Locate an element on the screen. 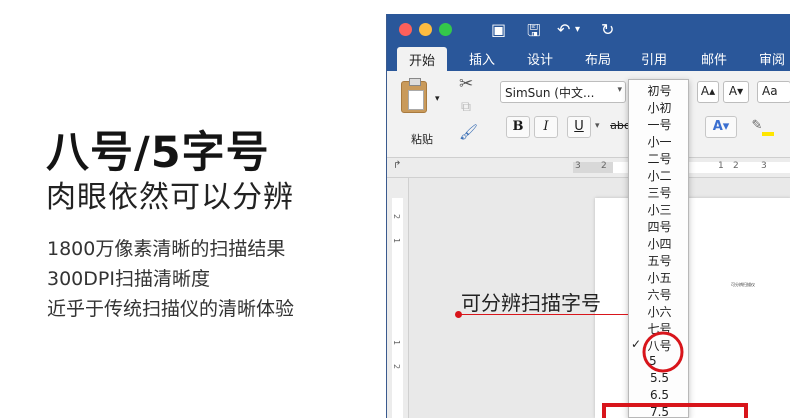 The width and height of the screenshot is (790, 418). size-option: 初号 is located at coordinates (659, 90).